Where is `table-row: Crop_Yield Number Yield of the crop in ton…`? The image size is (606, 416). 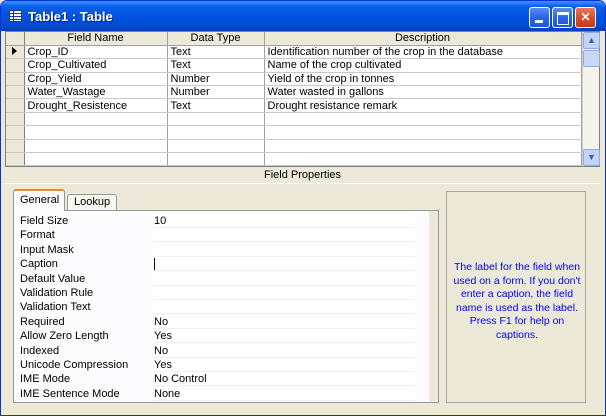
table-row: Crop_Yield Number Yield of the crop in ton… is located at coordinates (294, 79).